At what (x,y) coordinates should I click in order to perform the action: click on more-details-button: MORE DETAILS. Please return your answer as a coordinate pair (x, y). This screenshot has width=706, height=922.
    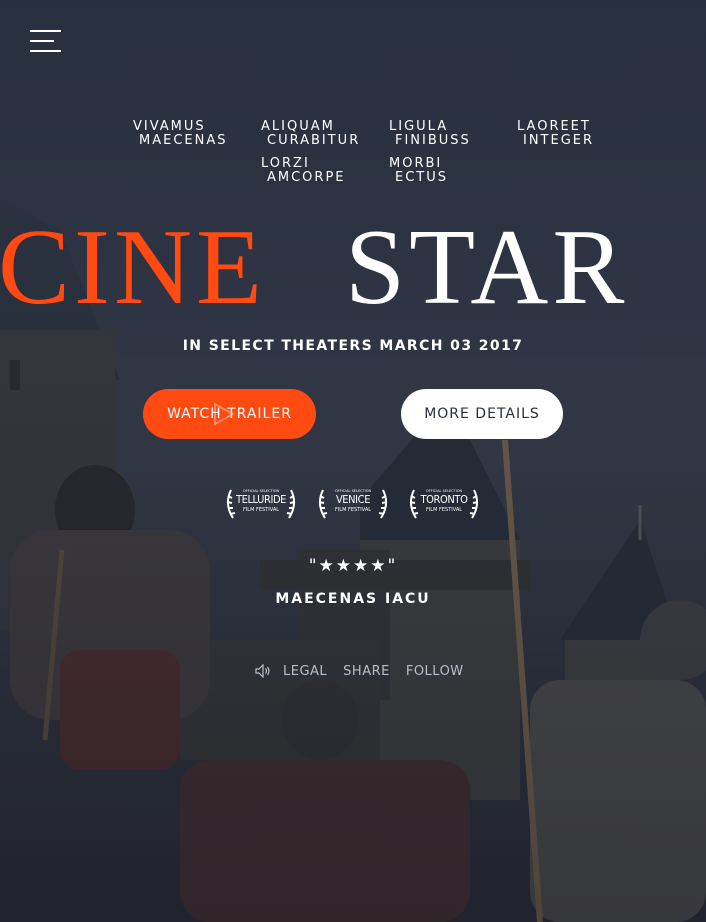
    Looking at the image, I should click on (482, 414).